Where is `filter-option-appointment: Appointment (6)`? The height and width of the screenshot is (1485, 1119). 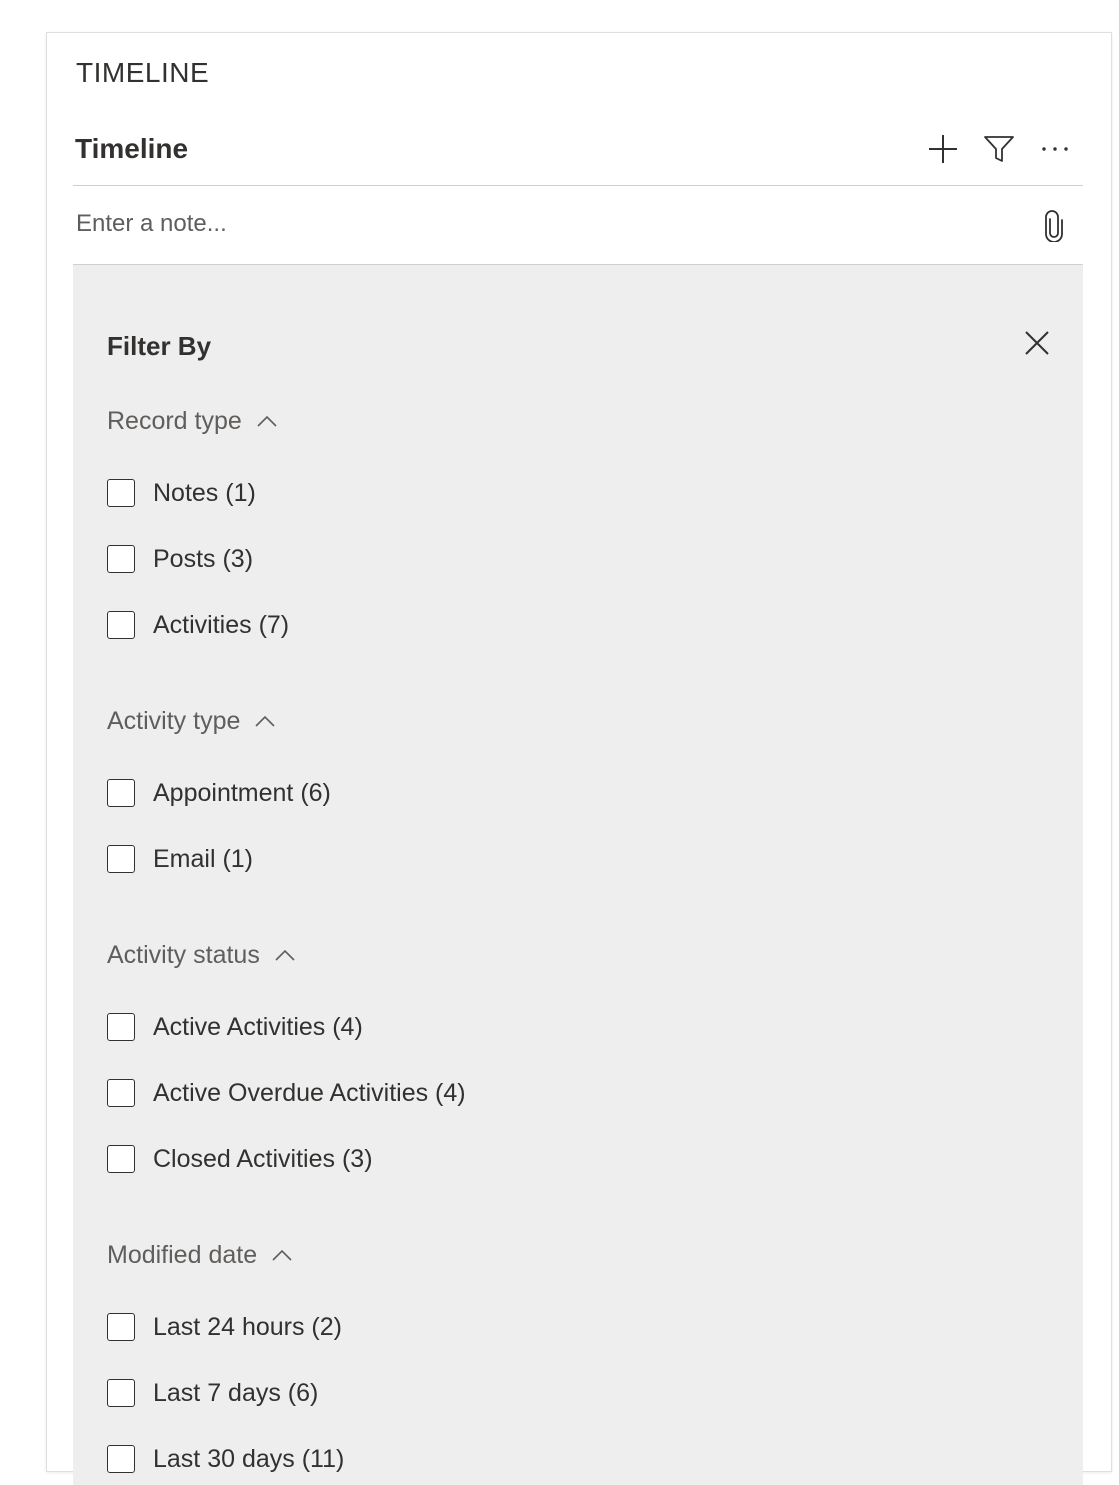 filter-option-appointment: Appointment (6) is located at coordinates (219, 793).